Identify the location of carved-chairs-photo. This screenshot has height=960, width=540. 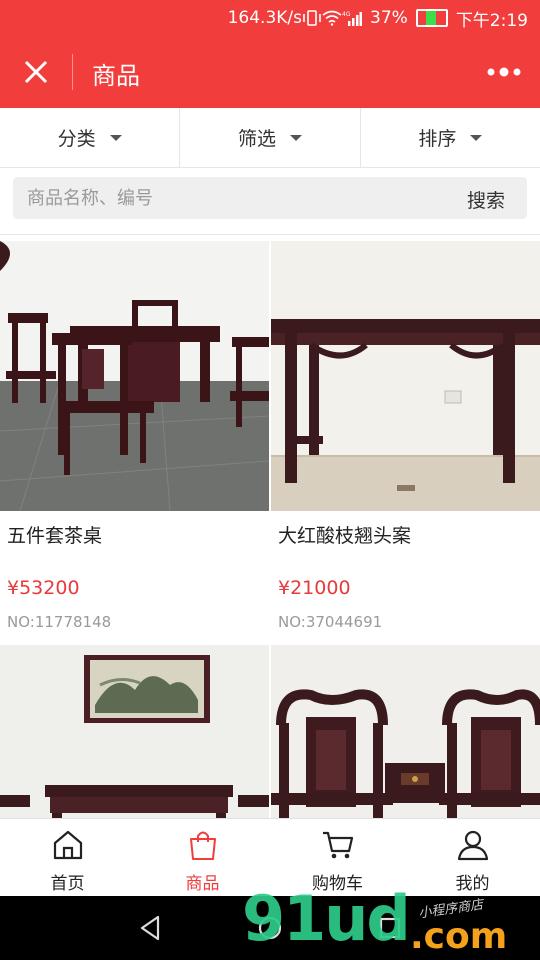
(405, 731).